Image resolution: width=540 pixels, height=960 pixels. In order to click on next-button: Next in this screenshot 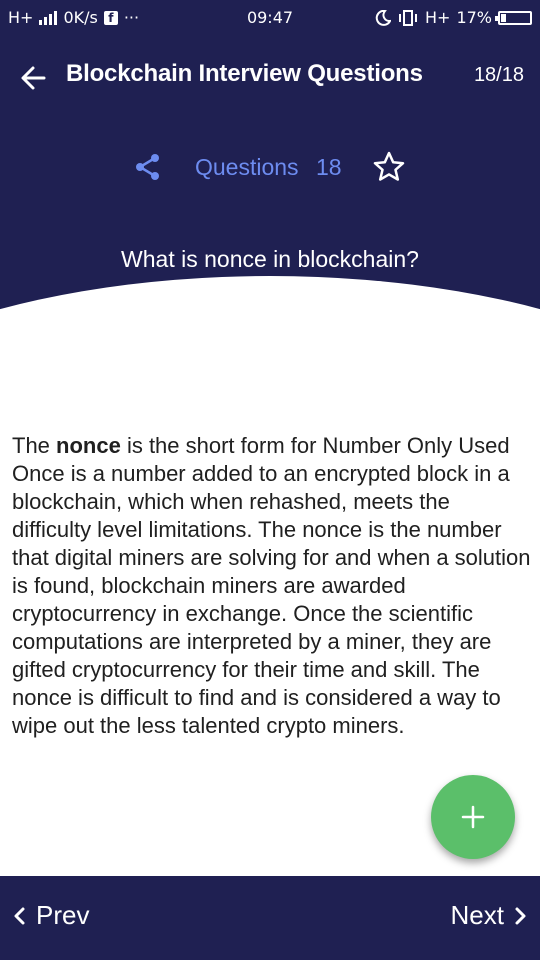, I will do `click(489, 915)`.